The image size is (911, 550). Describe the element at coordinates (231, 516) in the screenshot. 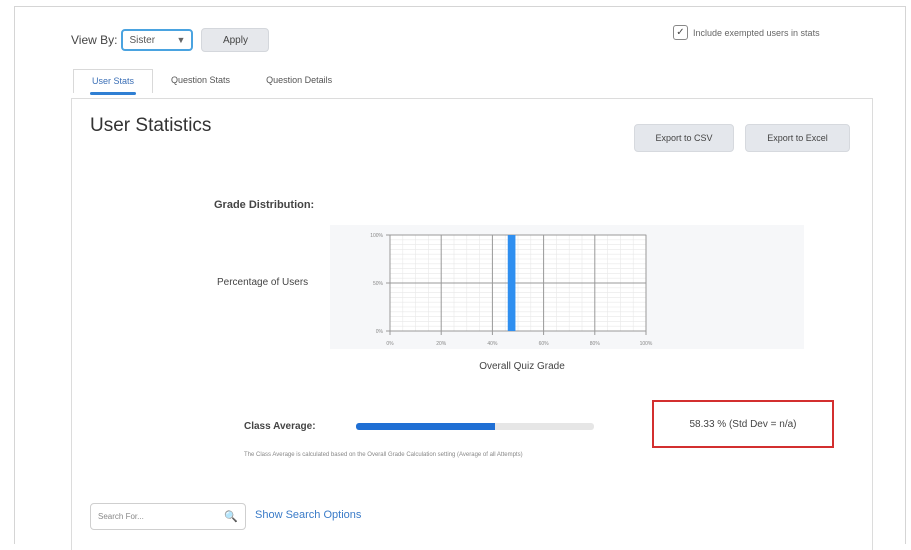

I see `search-icon: 🔍` at that location.